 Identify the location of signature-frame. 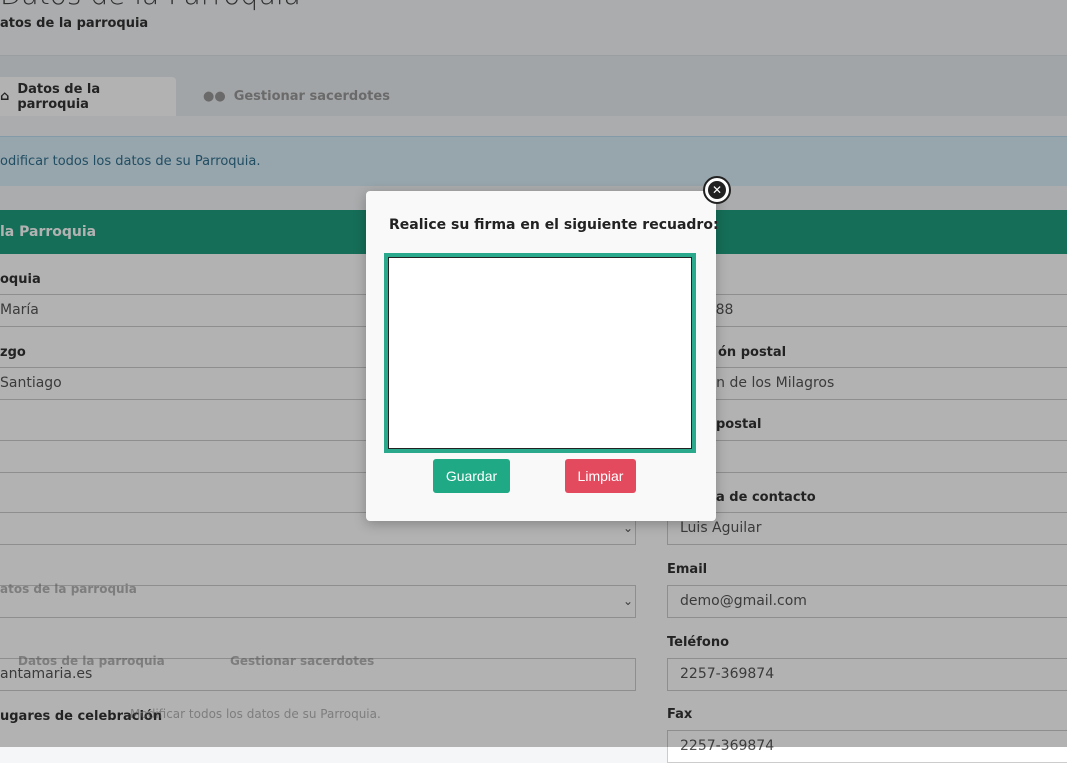
(540, 353).